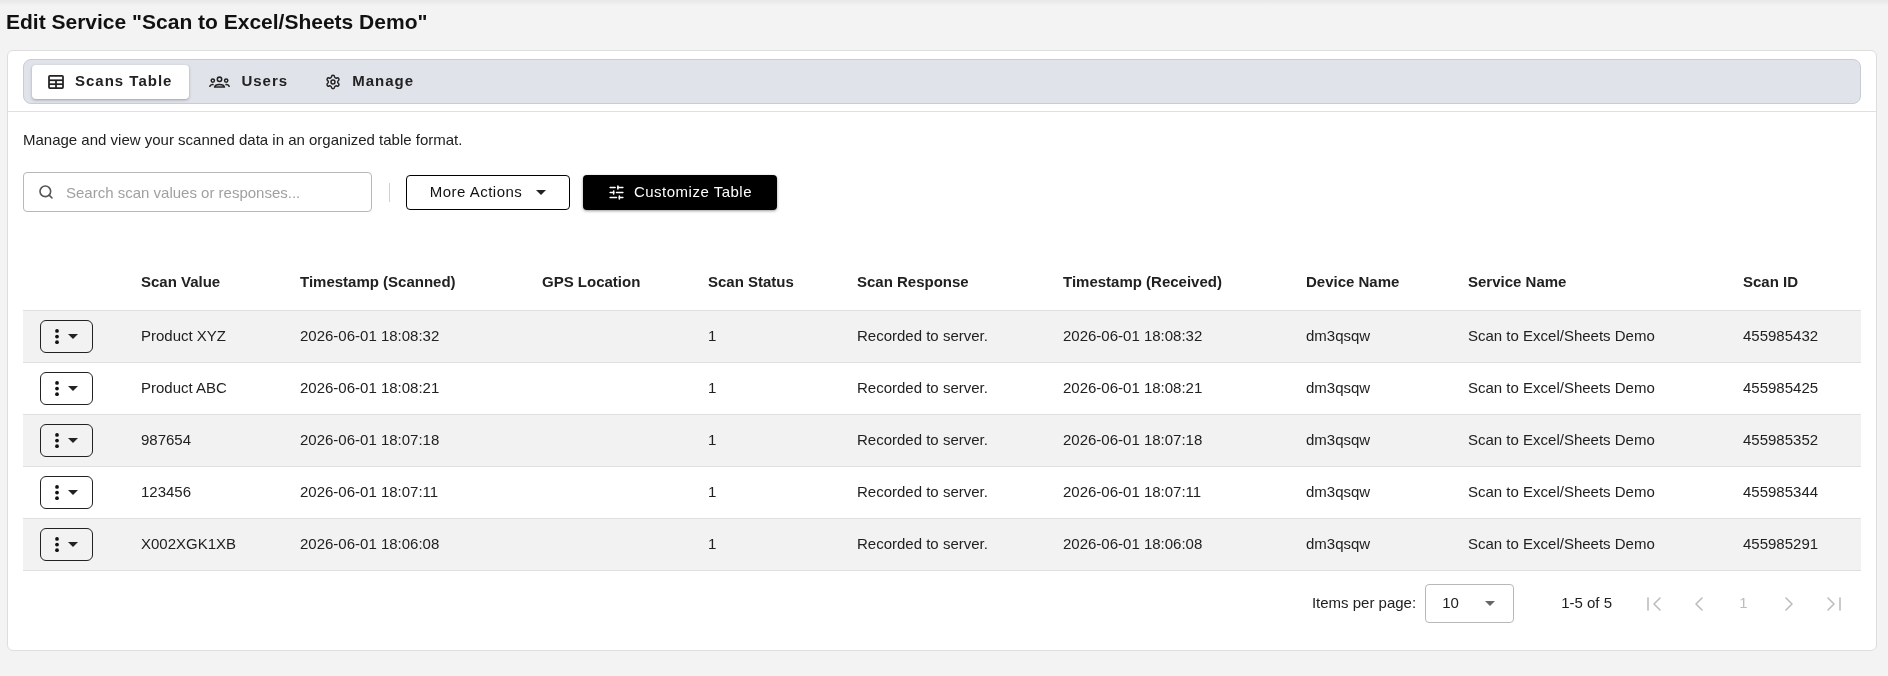 The image size is (1888, 676). What do you see at coordinates (1586, 603) in the screenshot?
I see `page-range-text: 1-5 of 5` at bounding box center [1586, 603].